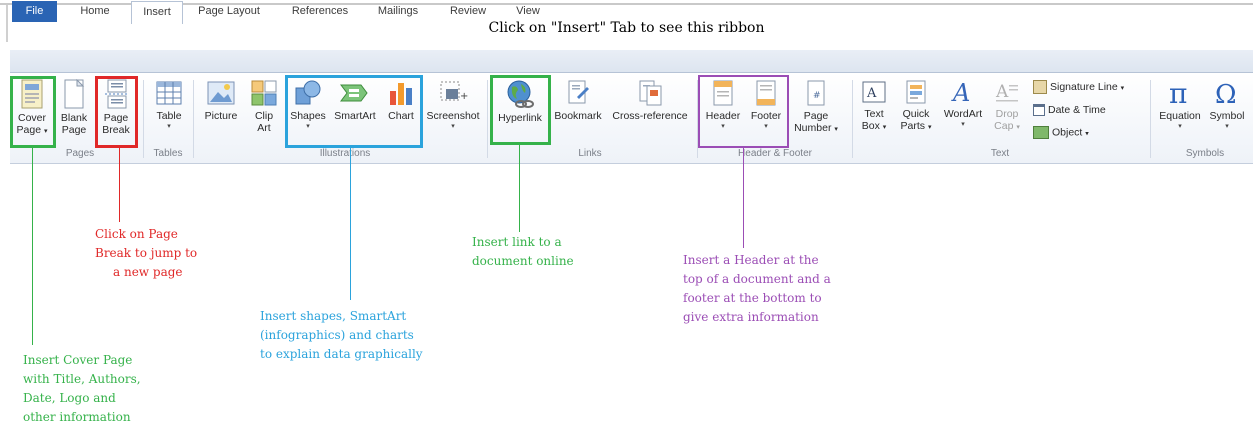 The height and width of the screenshot is (430, 1253). I want to click on page-break-connector, so click(119, 185).